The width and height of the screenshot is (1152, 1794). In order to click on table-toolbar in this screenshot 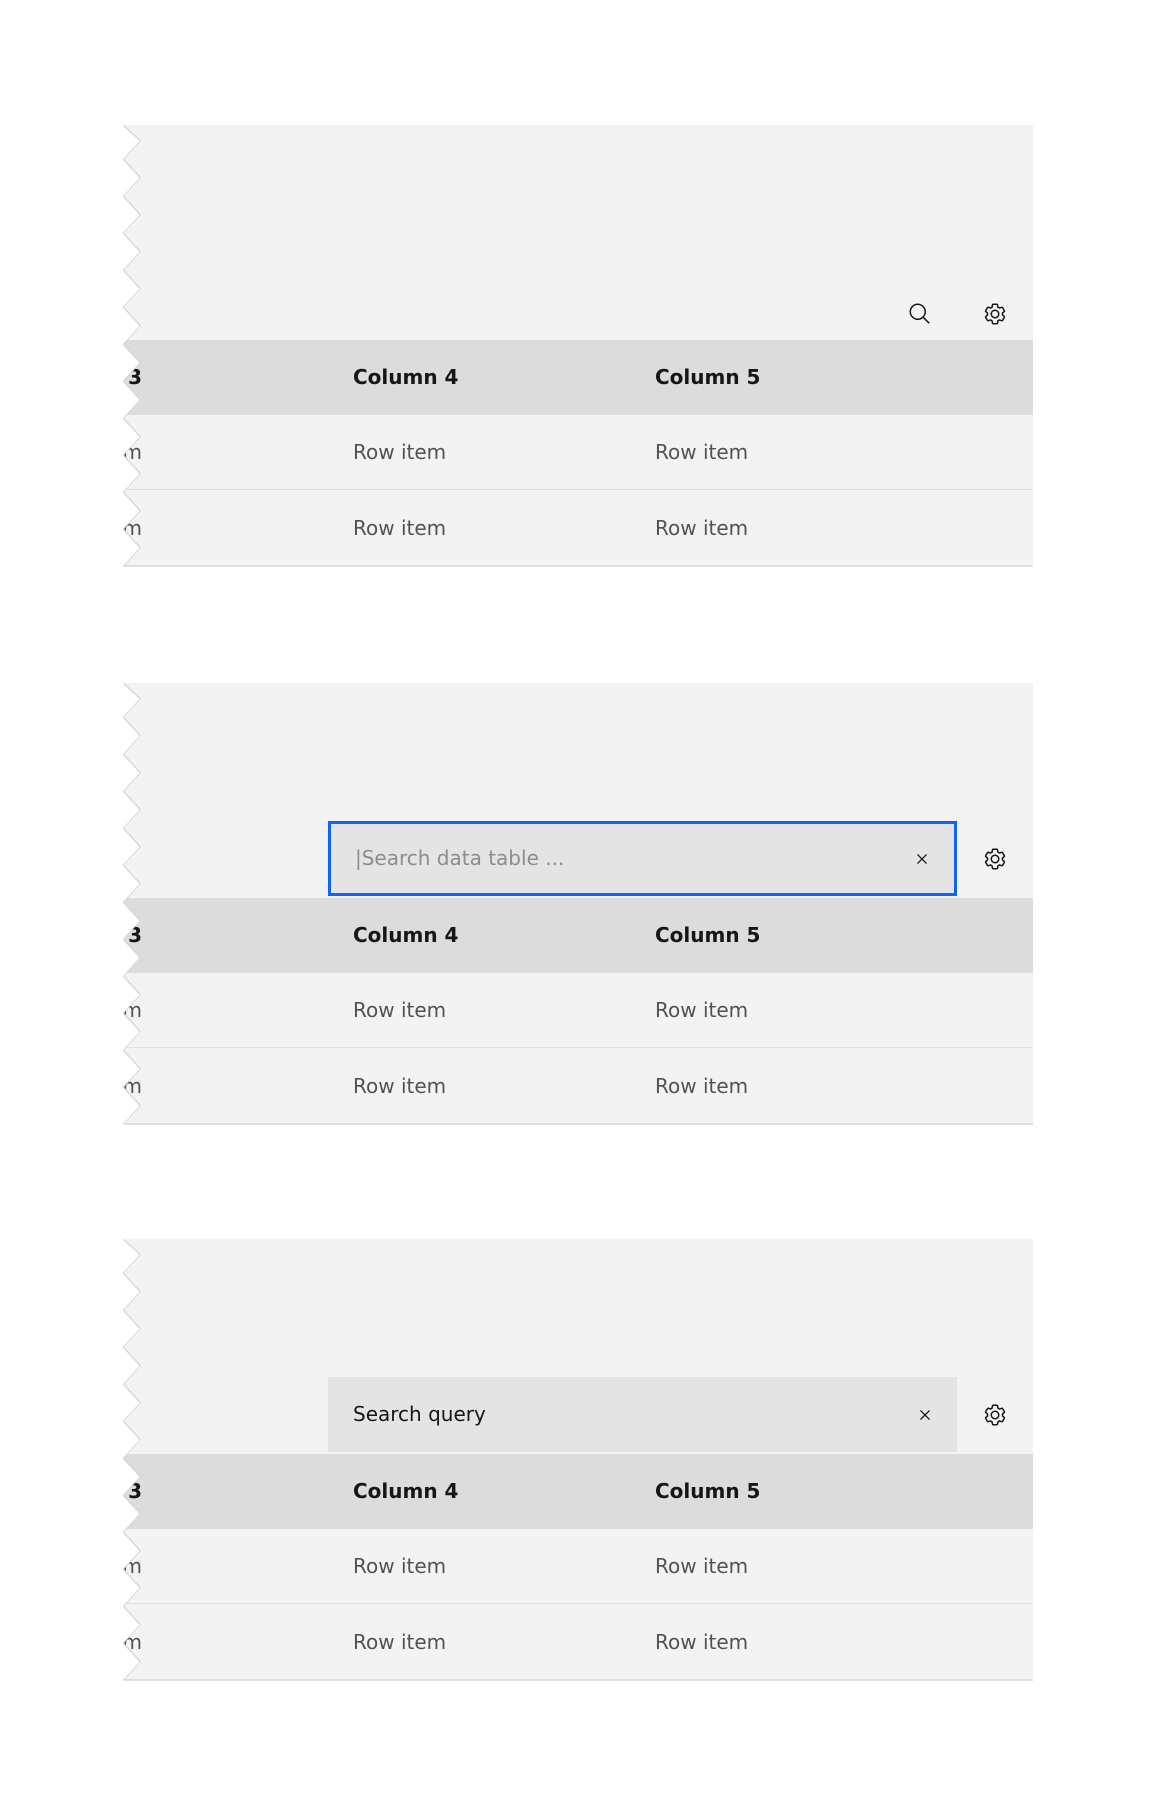, I will do `click(578, 232)`.